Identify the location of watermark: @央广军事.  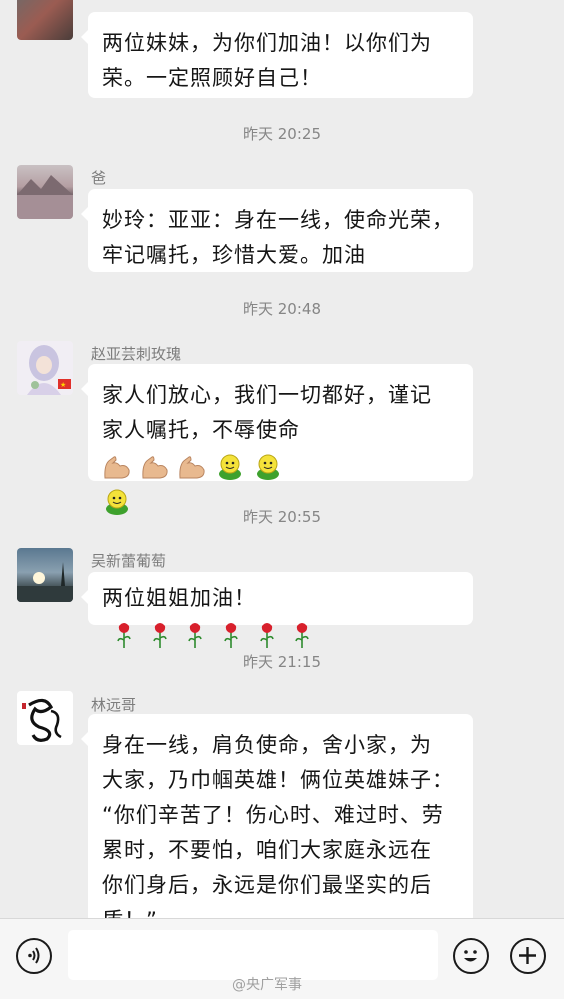
(267, 985).